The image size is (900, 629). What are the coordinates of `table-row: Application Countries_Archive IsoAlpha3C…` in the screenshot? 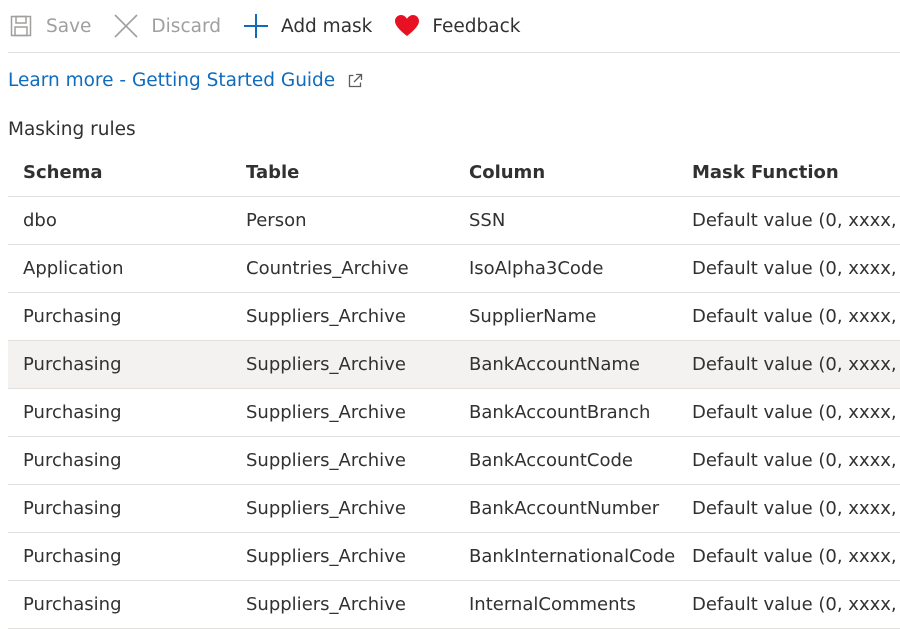 It's located at (454, 269).